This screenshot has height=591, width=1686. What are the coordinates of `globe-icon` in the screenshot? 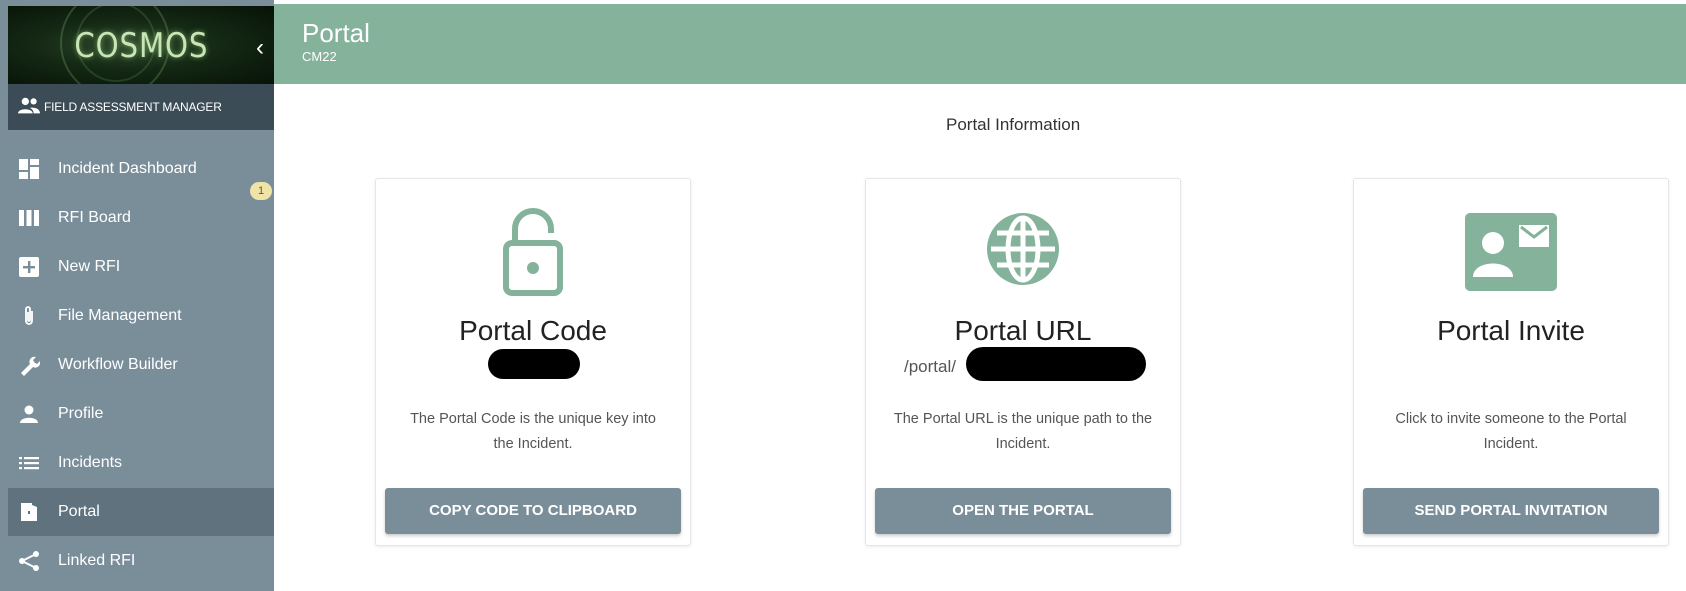 It's located at (1023, 249).